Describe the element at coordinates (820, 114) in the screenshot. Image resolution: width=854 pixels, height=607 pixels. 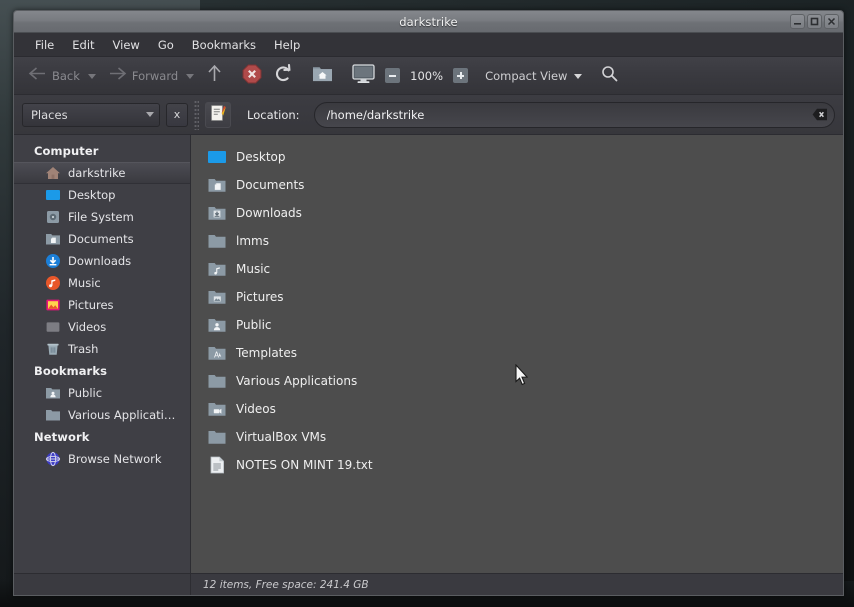
I see `clear-location-button` at that location.